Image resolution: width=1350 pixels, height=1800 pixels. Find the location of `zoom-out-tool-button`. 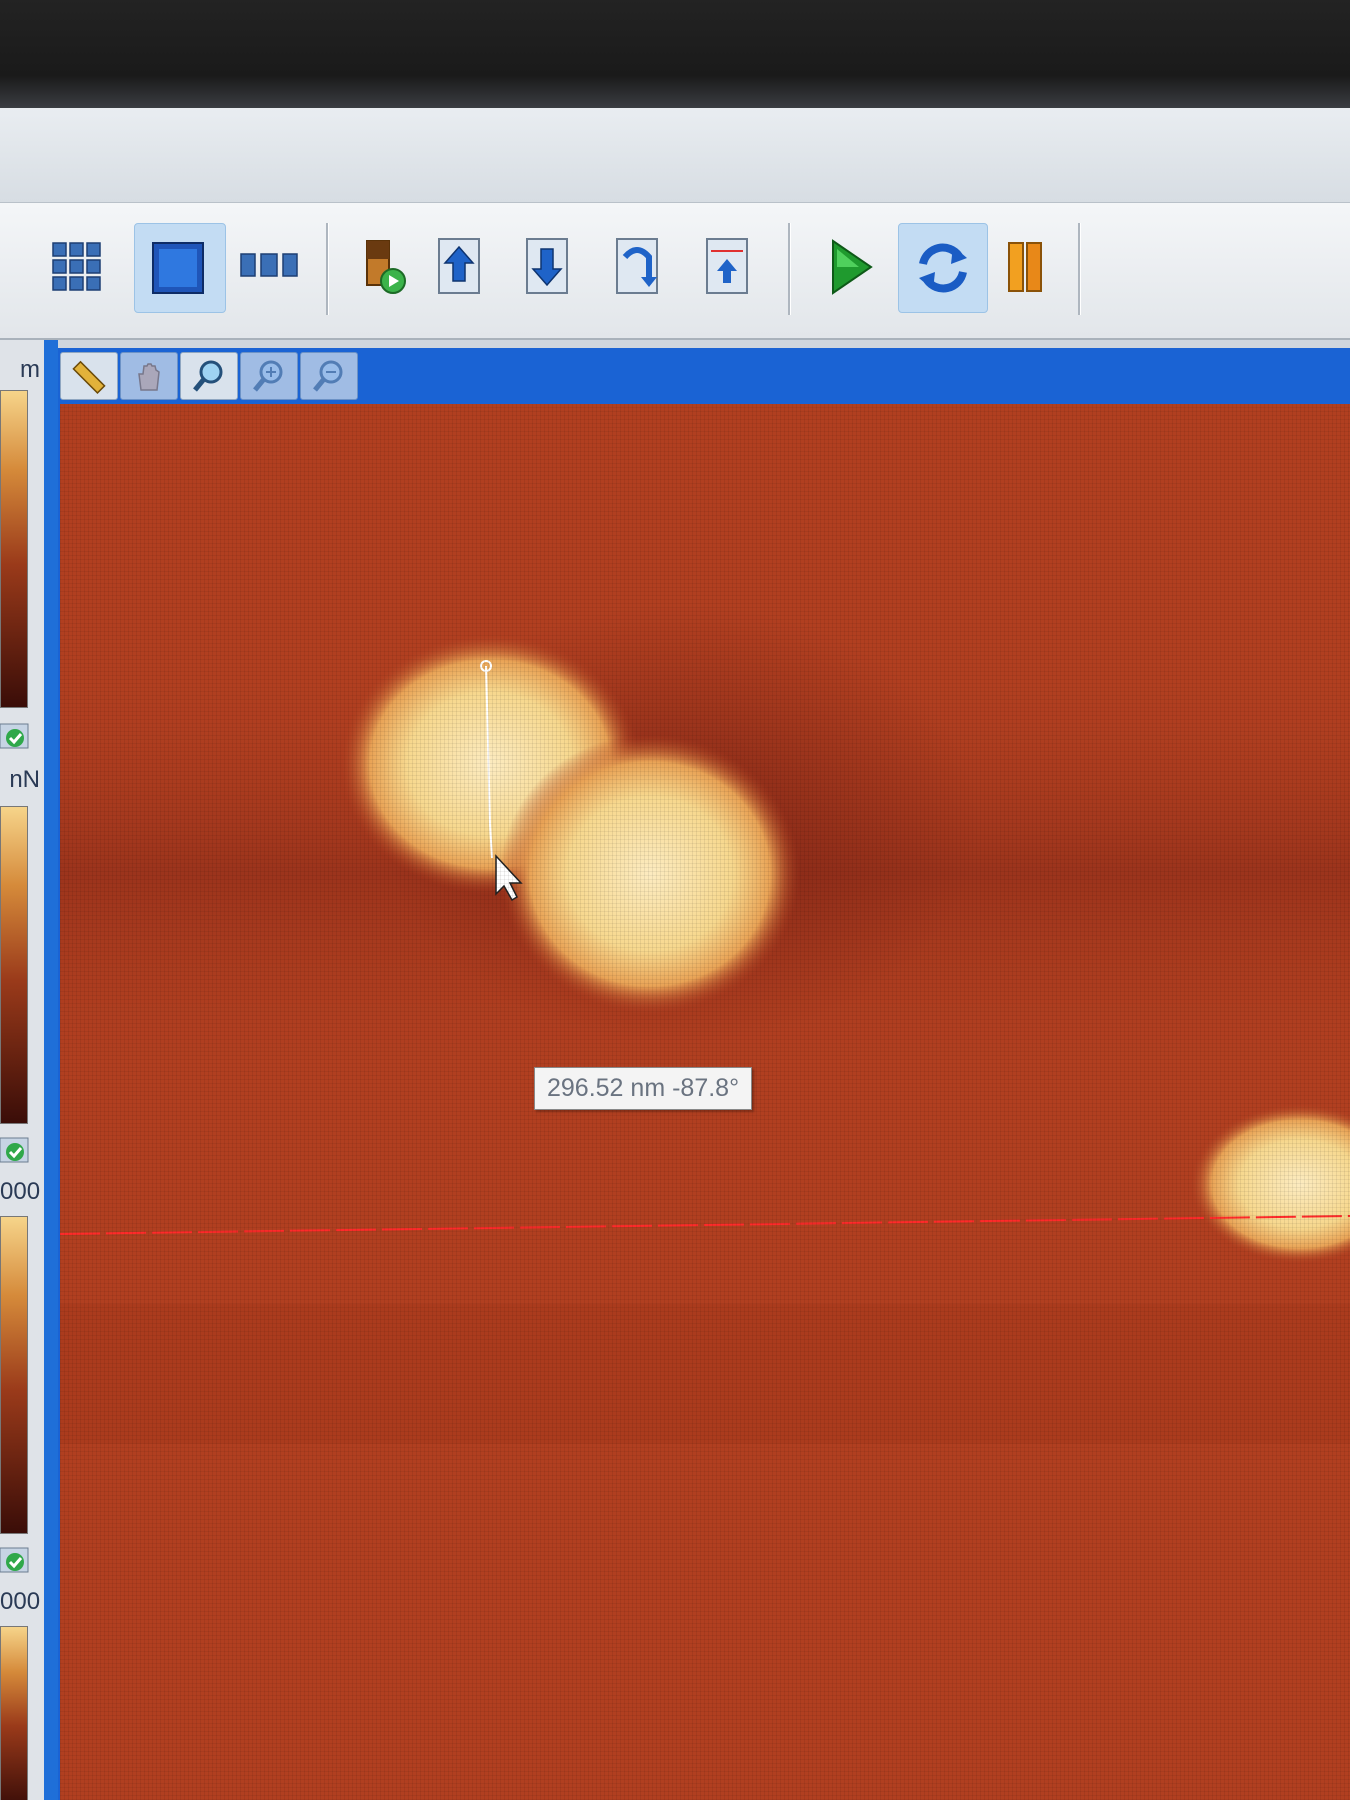

zoom-out-tool-button is located at coordinates (329, 376).